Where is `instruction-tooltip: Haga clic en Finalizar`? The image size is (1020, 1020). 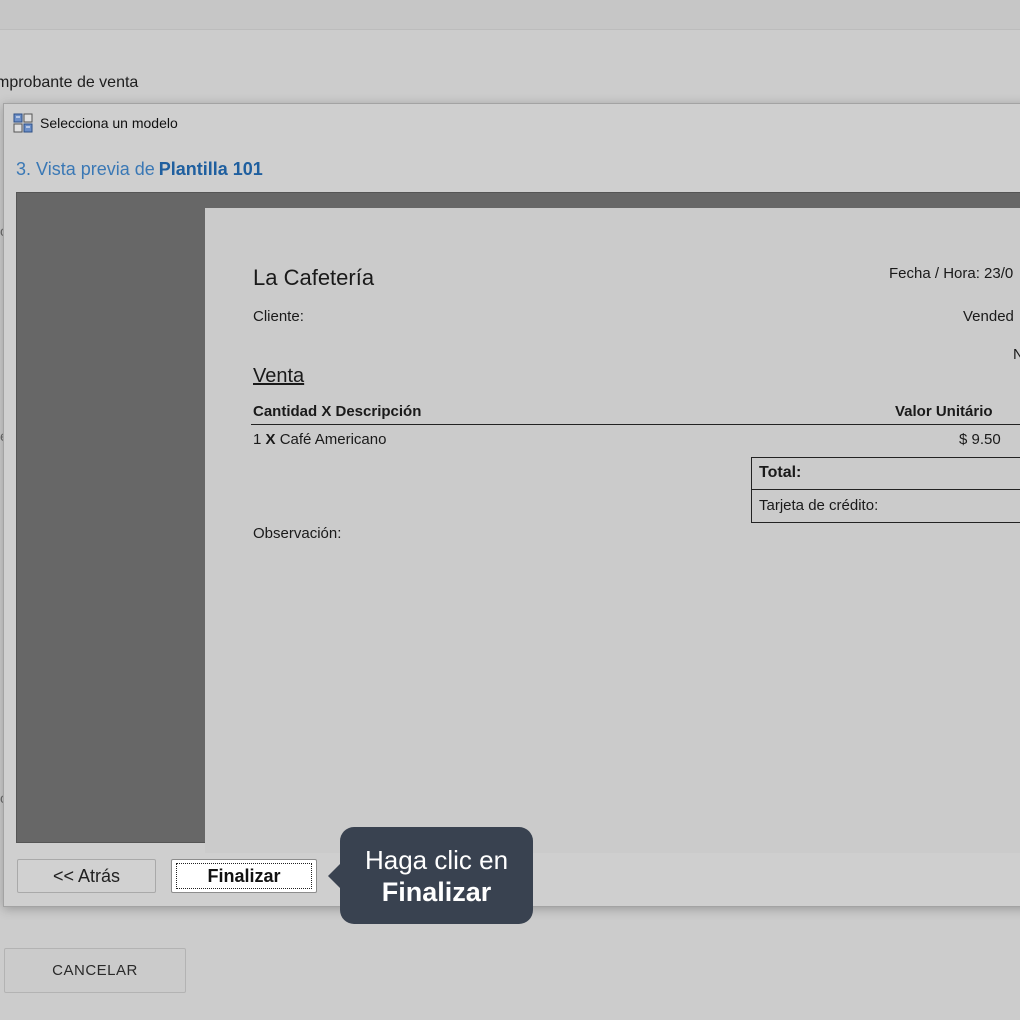 instruction-tooltip: Haga clic en Finalizar is located at coordinates (430, 875).